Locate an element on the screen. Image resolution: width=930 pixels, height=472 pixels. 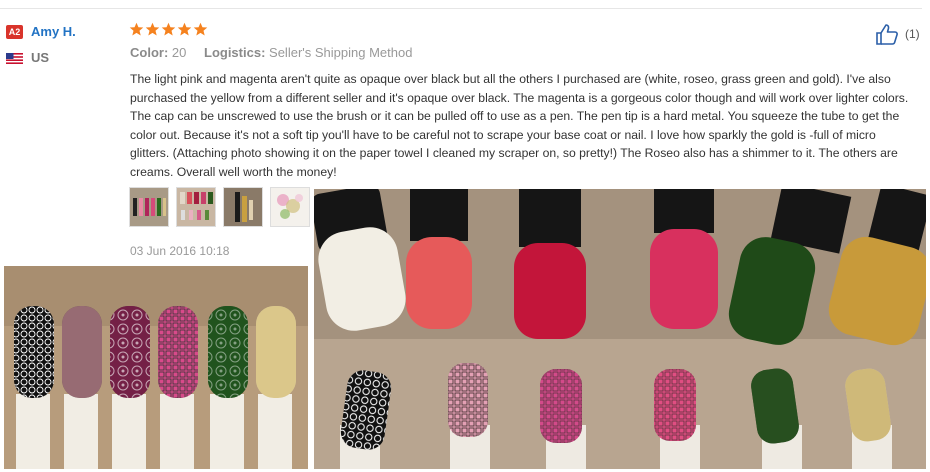
helpful-count: (1) is located at coordinates (912, 34).